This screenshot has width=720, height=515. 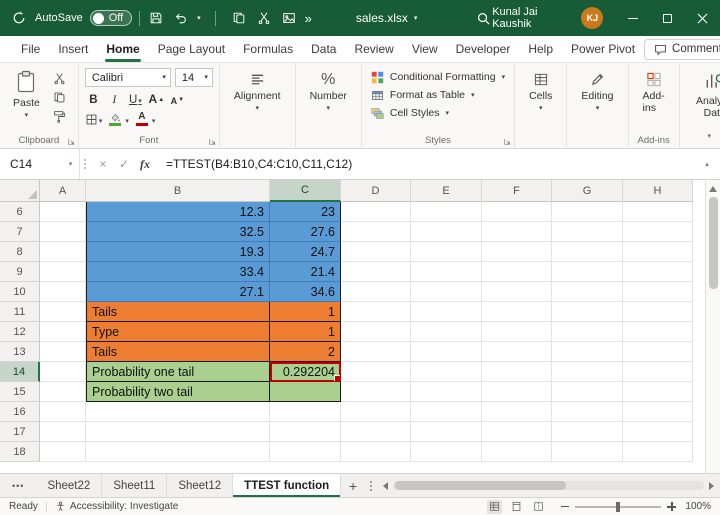 I want to click on scroll-left-arrow-icon, so click(x=386, y=485).